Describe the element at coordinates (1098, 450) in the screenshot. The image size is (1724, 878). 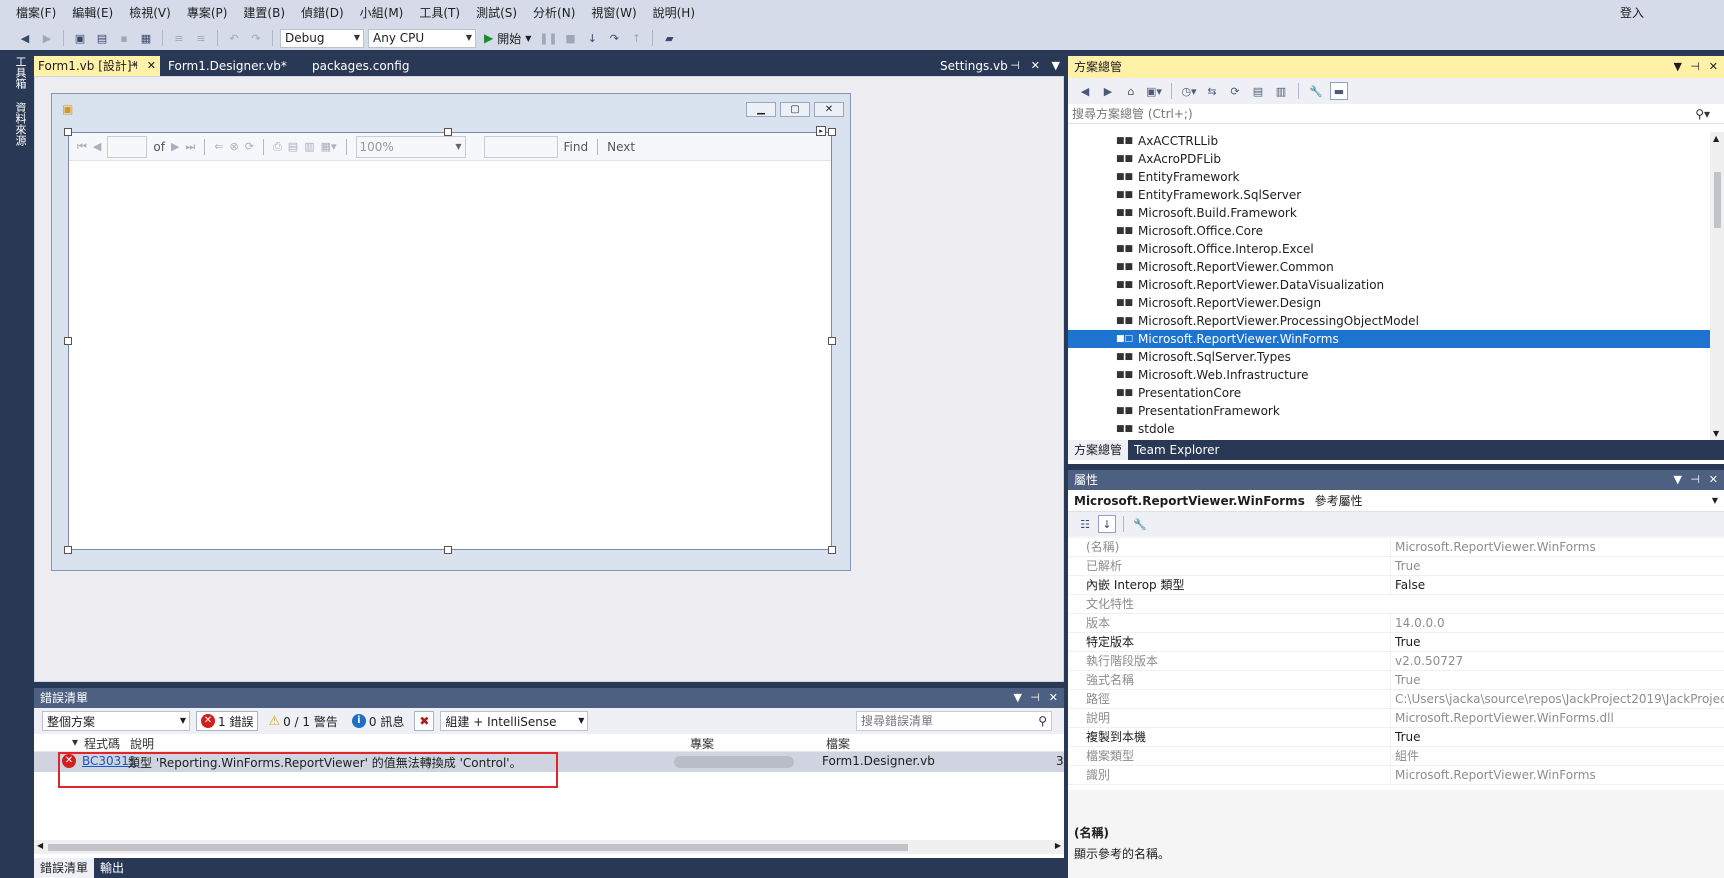
I see `tab-solution-explorer: 方案總管` at that location.